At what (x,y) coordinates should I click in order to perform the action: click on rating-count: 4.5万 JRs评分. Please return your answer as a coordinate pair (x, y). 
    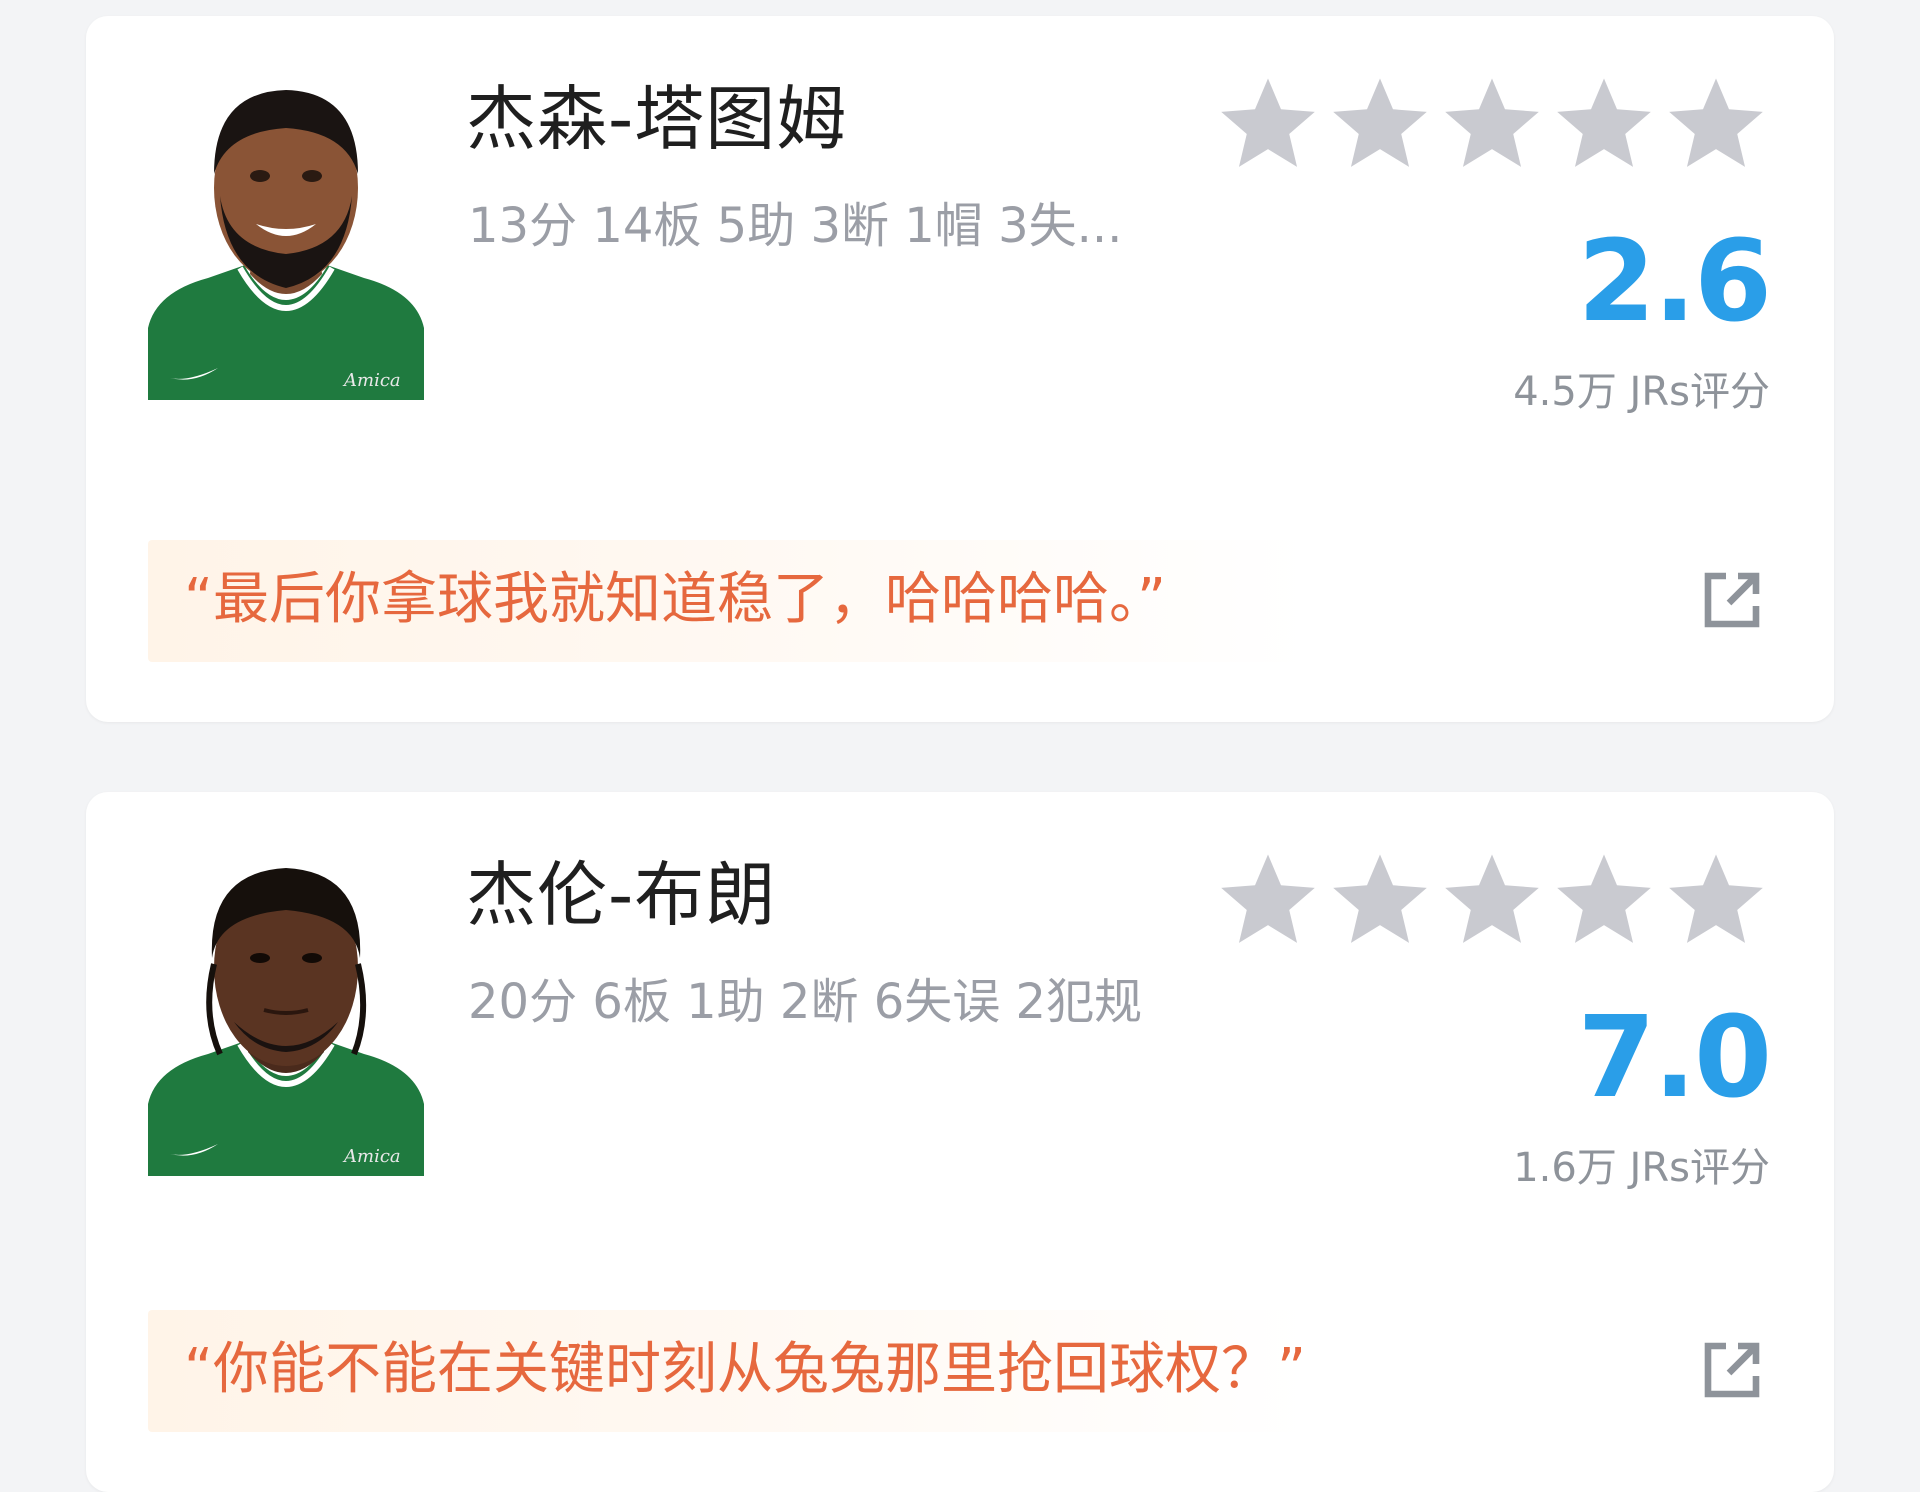
    Looking at the image, I should click on (1641, 392).